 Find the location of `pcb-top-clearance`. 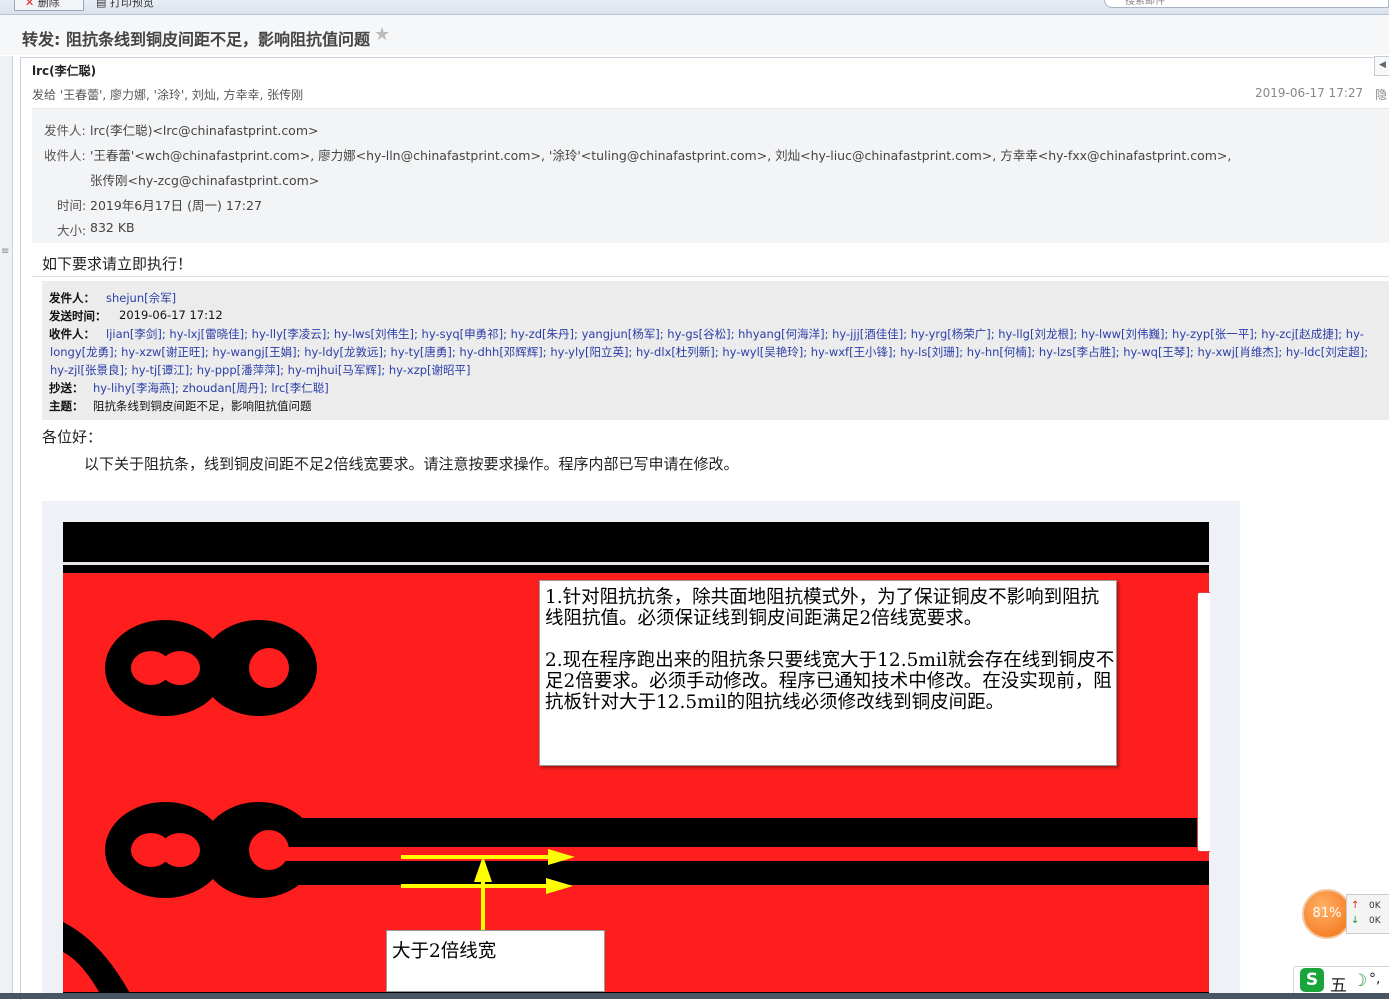

pcb-top-clearance is located at coordinates (636, 569).